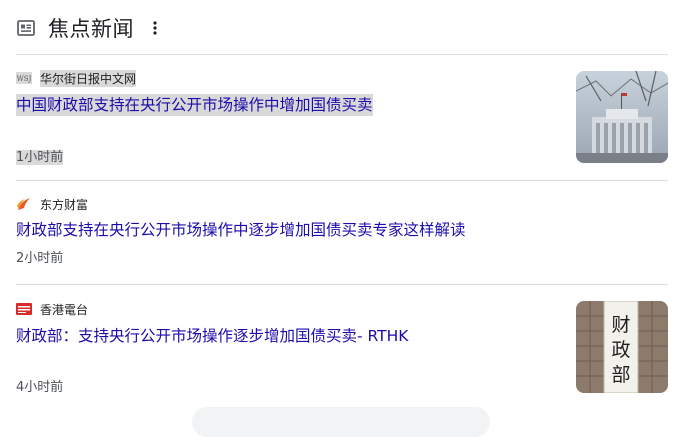 The image size is (673, 437). What do you see at coordinates (40, 387) in the screenshot?
I see `timestamp: 4小时前` at bounding box center [40, 387].